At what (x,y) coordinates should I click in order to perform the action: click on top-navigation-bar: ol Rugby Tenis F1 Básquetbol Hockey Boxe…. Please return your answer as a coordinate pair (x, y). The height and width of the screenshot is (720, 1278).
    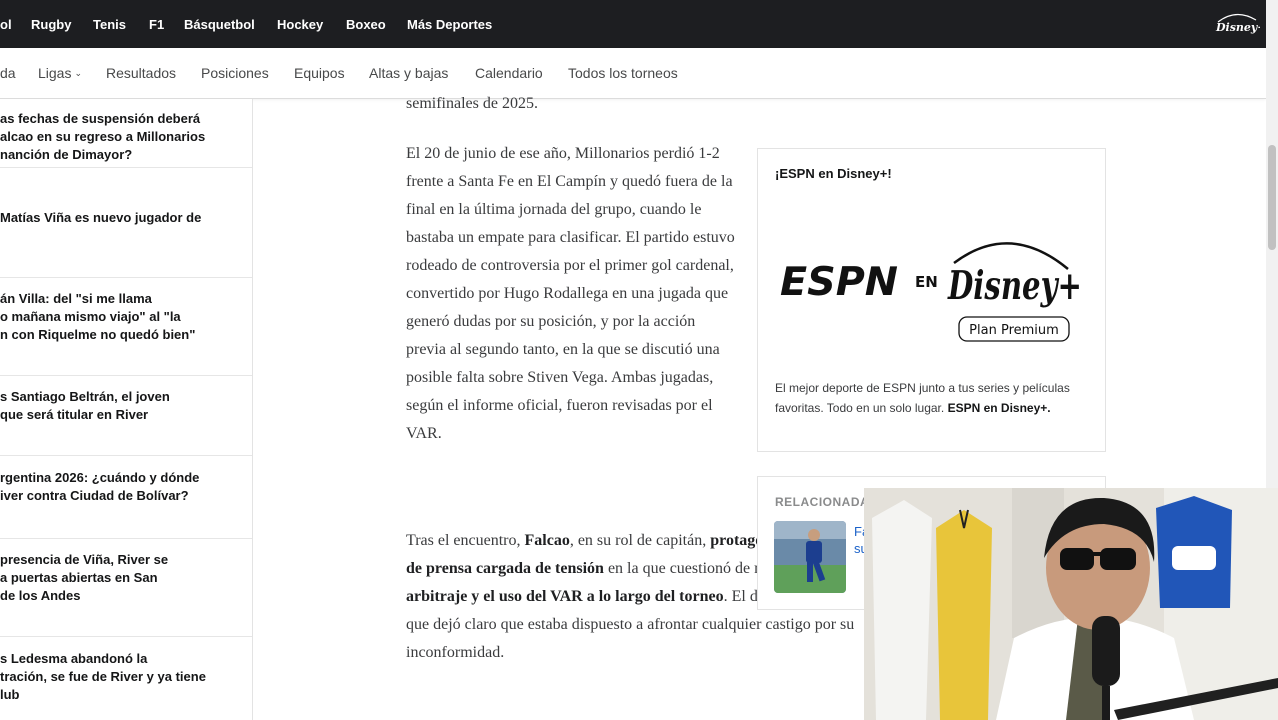
    Looking at the image, I should click on (633, 24).